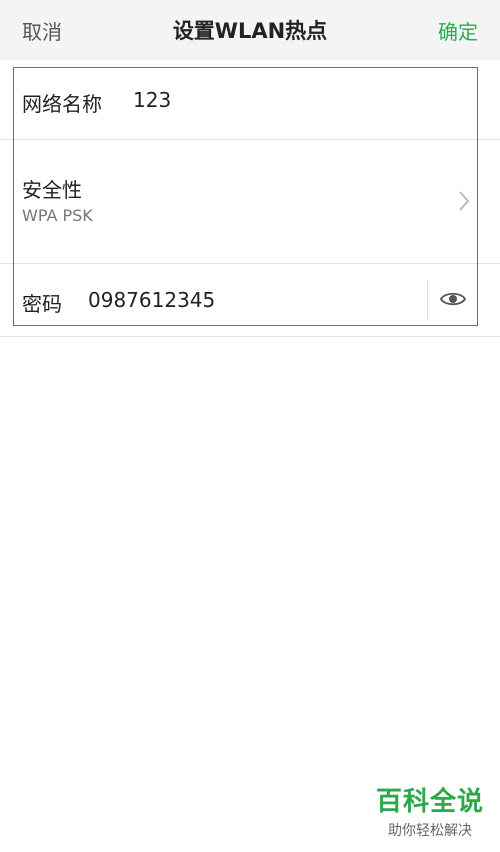 The image size is (500, 852). What do you see at coordinates (458, 30) in the screenshot?
I see `confirm-button: 确定` at bounding box center [458, 30].